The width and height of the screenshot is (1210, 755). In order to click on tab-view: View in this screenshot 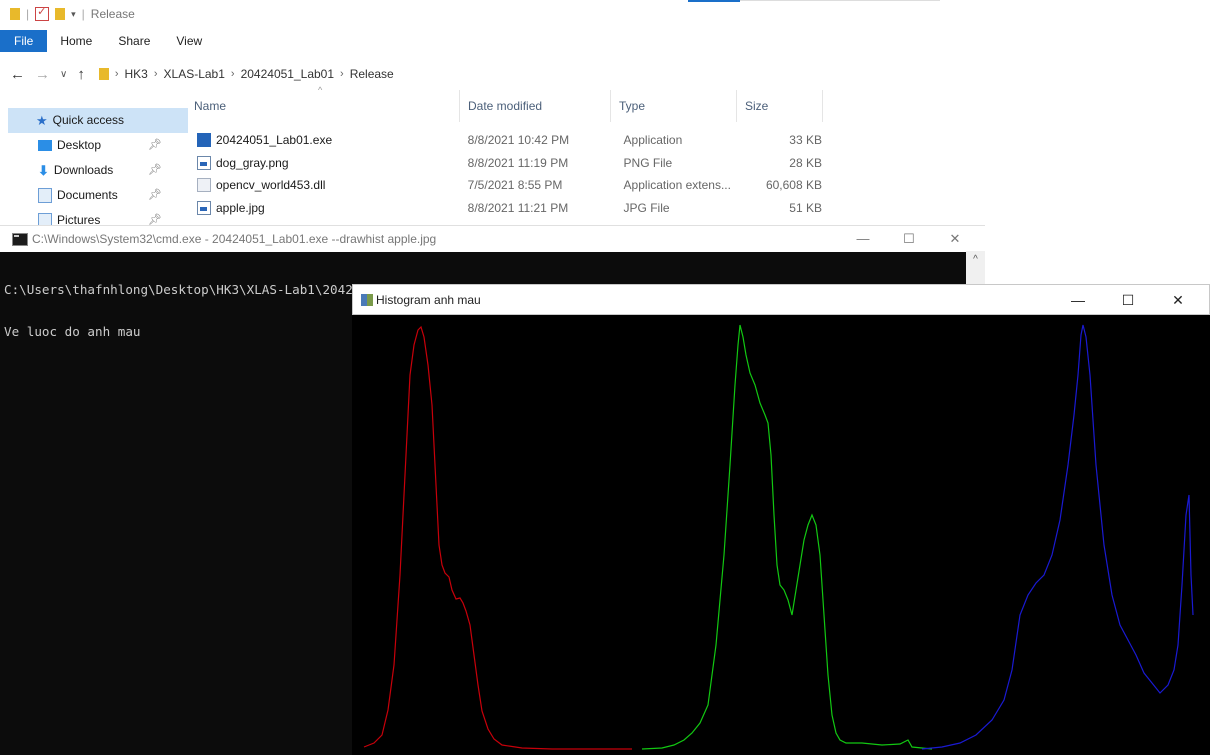, I will do `click(189, 41)`.